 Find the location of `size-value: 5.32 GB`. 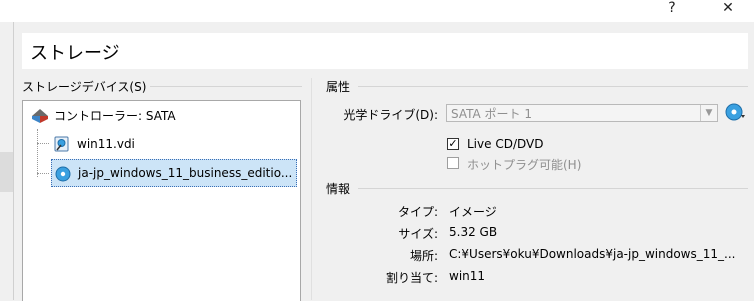

size-value: 5.32 GB is located at coordinates (473, 232).